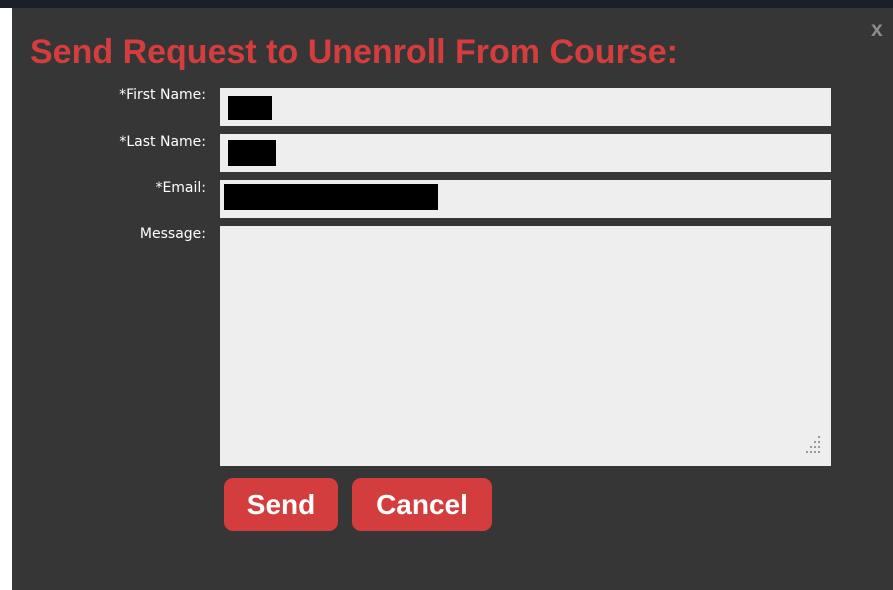  What do you see at coordinates (813, 445) in the screenshot?
I see `resize-grip-icon` at bounding box center [813, 445].